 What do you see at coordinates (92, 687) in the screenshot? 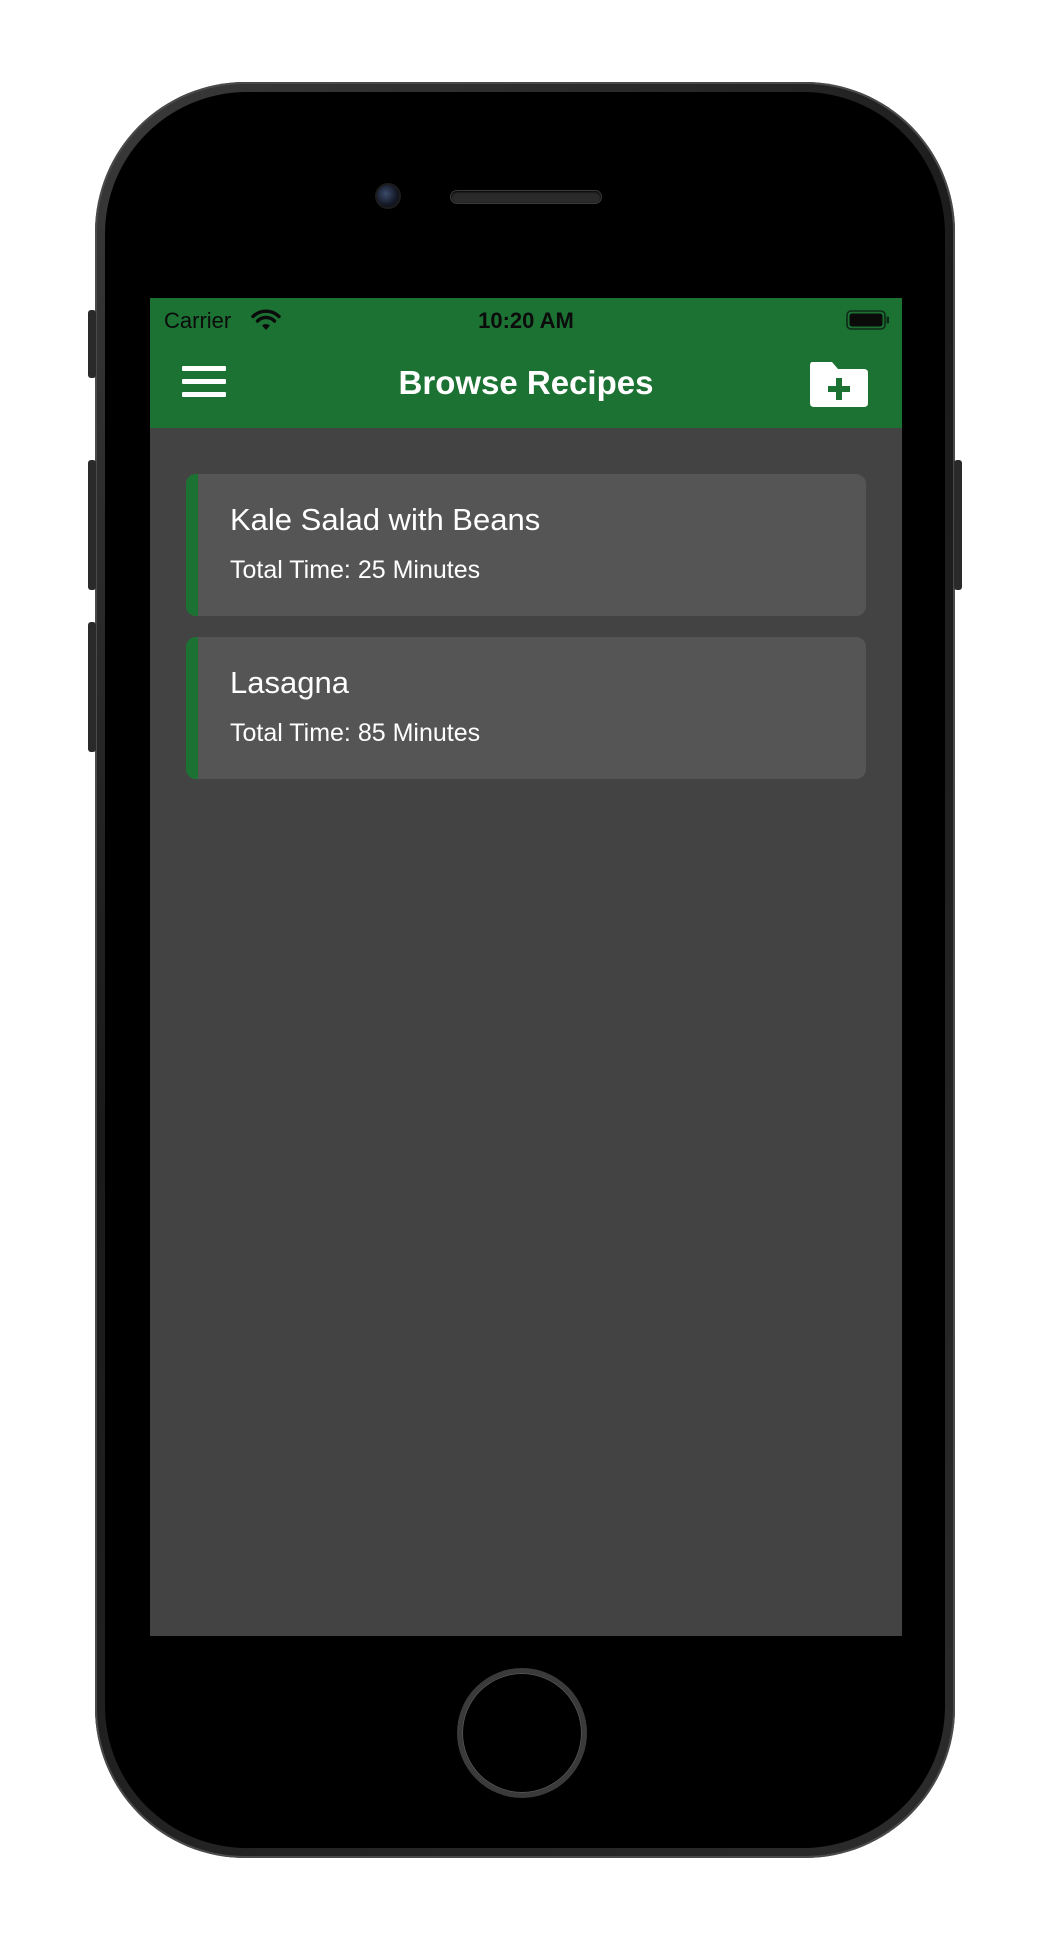
I see `volume-down-button` at bounding box center [92, 687].